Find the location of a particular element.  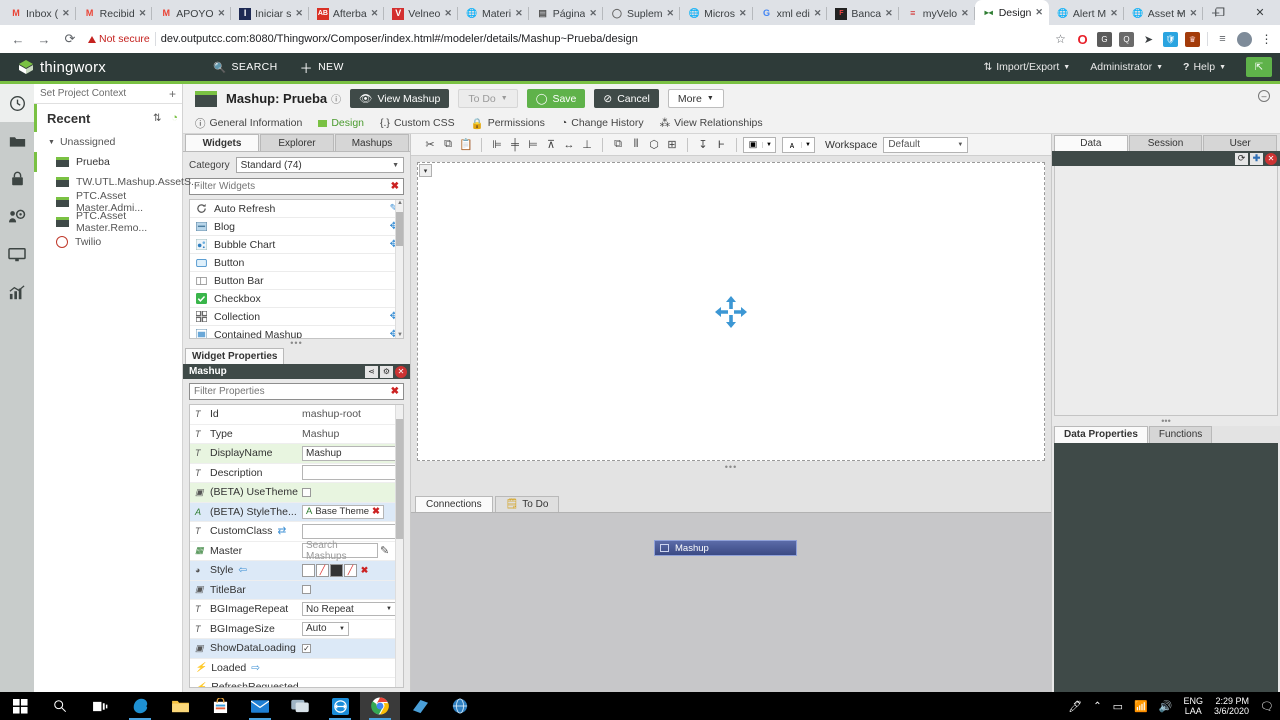

data-properties-body is located at coordinates (1166, 567).